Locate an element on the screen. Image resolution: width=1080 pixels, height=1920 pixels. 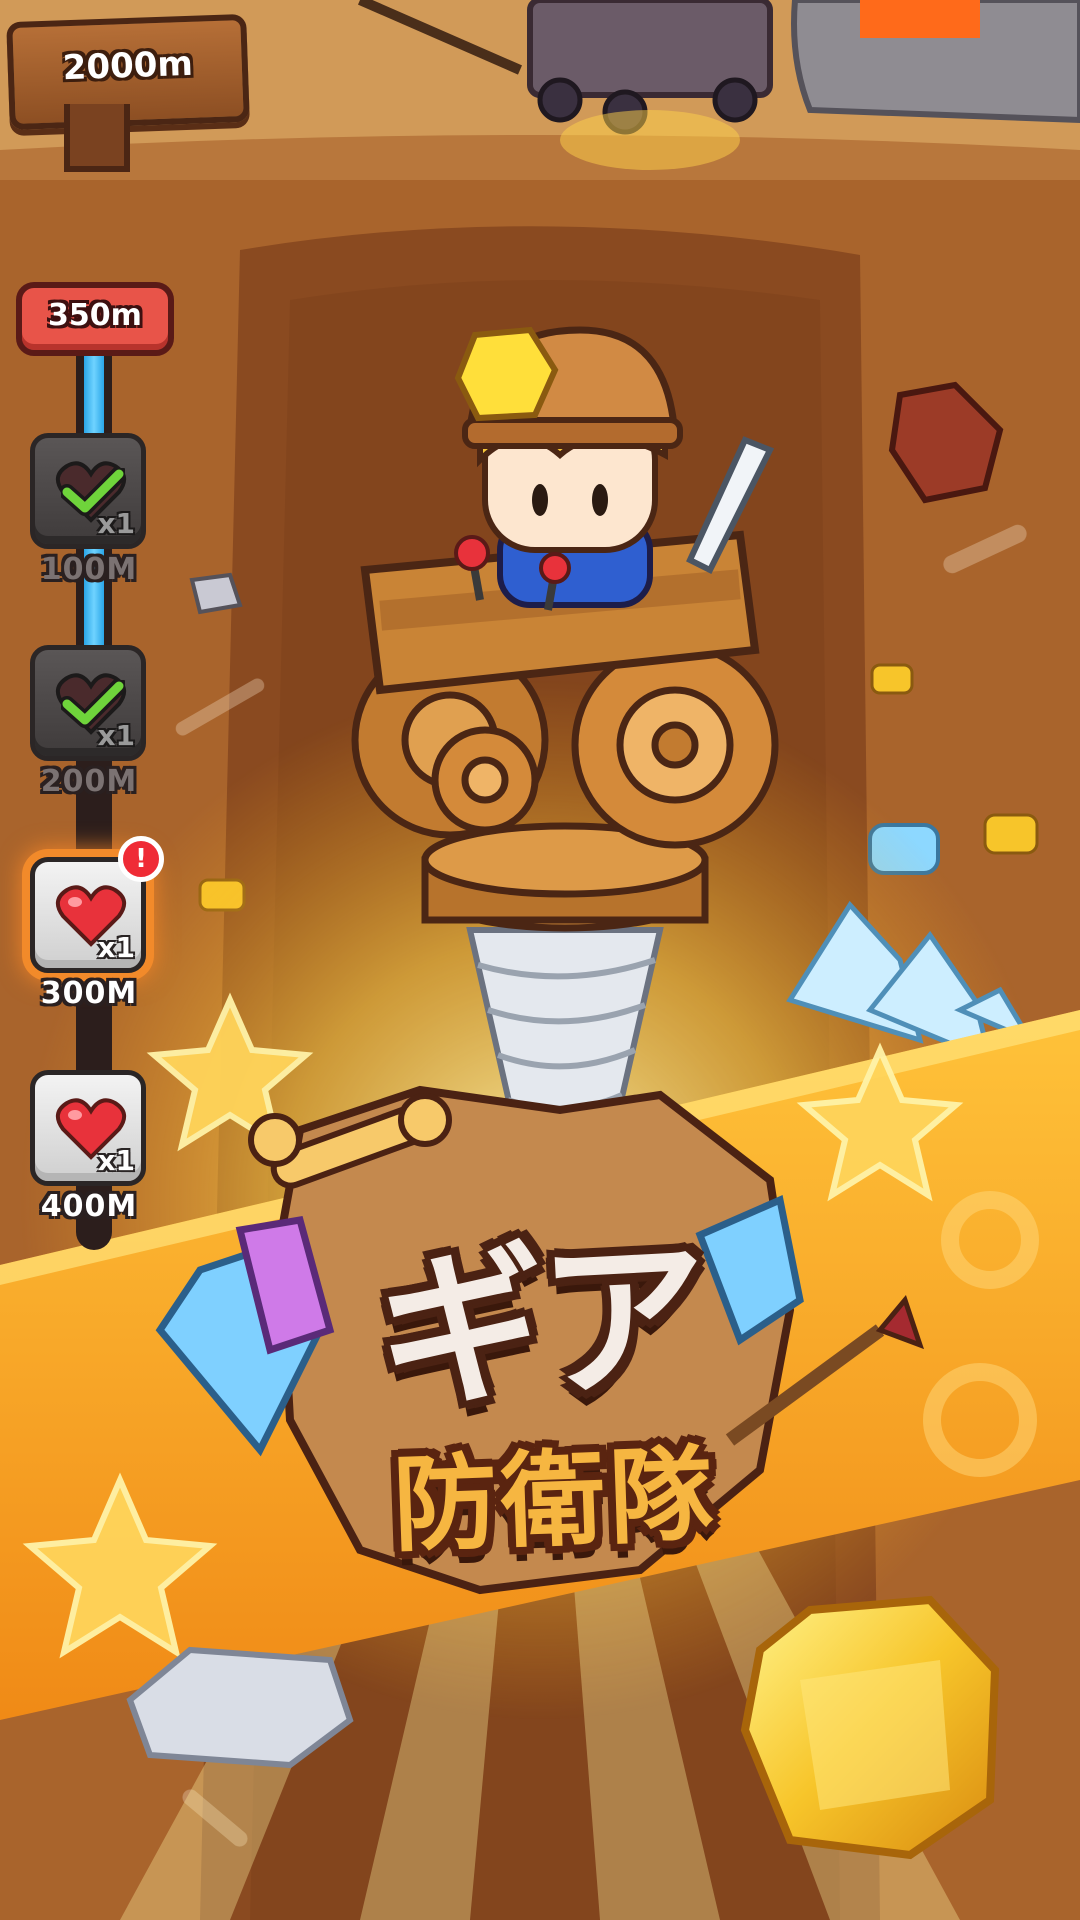
current-depth-badge: 350m is located at coordinates (95, 319).